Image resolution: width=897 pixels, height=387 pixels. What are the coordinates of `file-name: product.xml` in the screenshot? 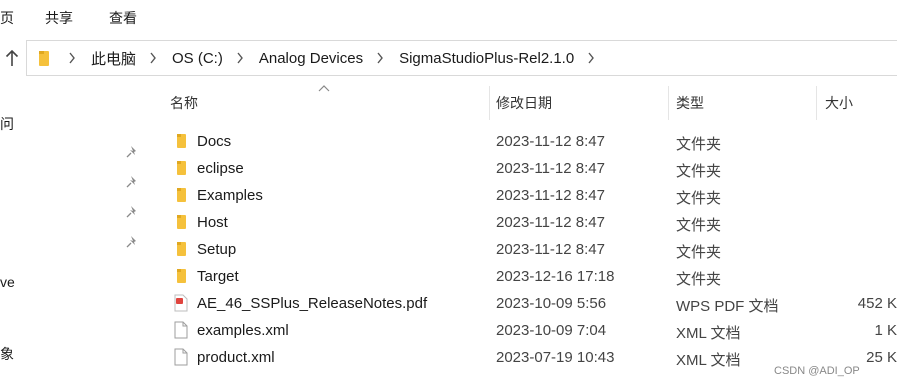 It's located at (236, 357).